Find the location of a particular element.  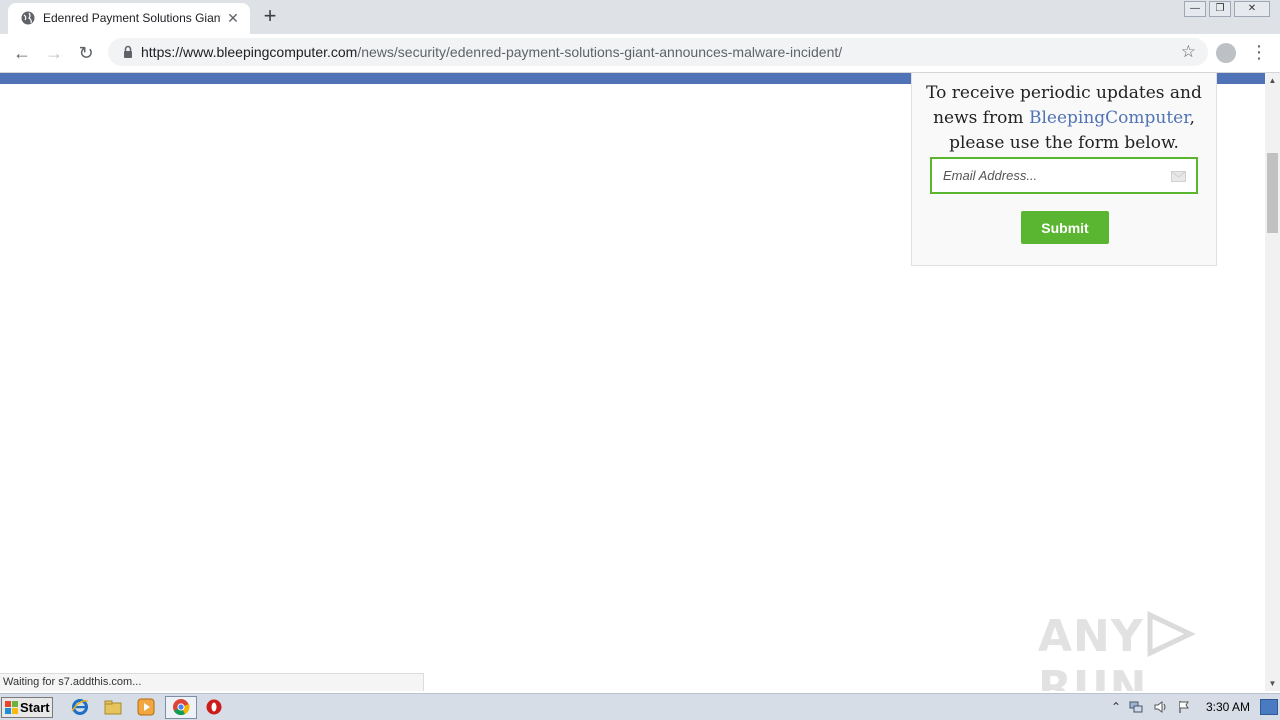

file-explorer-icon is located at coordinates (113, 707).